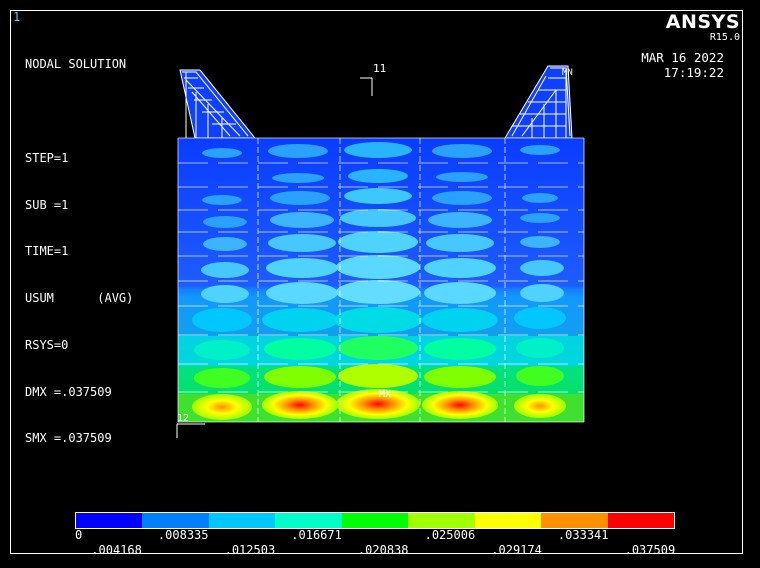 This screenshot has height=568, width=760. What do you see at coordinates (250, 550) in the screenshot?
I see `legend-tick-bottom: .012503` at bounding box center [250, 550].